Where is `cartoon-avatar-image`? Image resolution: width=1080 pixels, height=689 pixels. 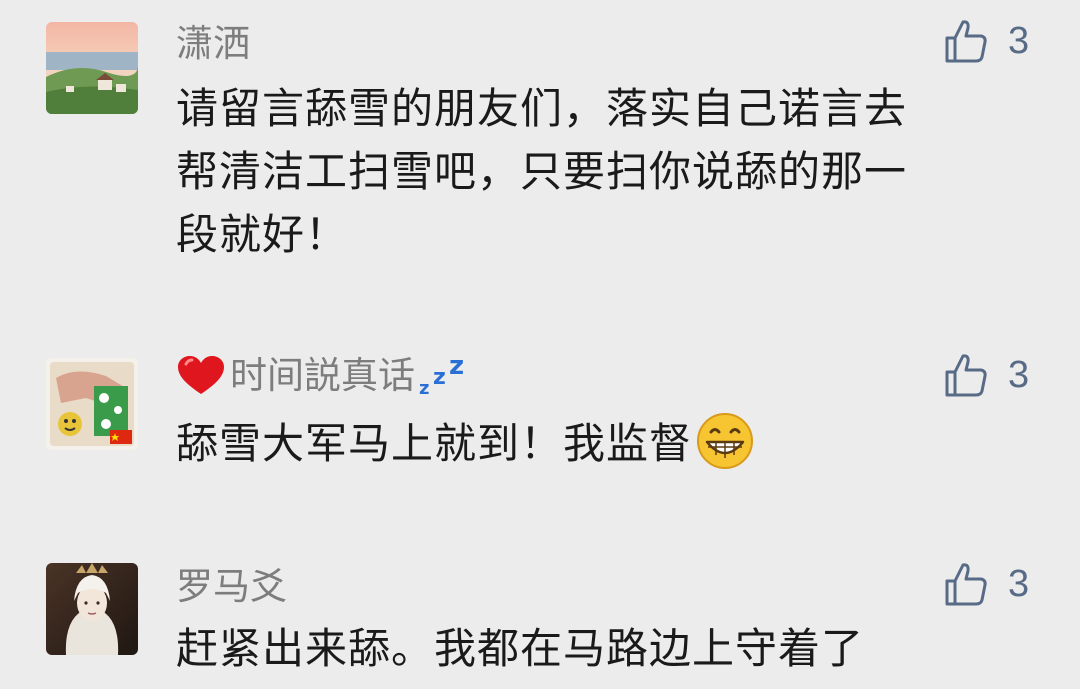
cartoon-avatar-image is located at coordinates (92, 404).